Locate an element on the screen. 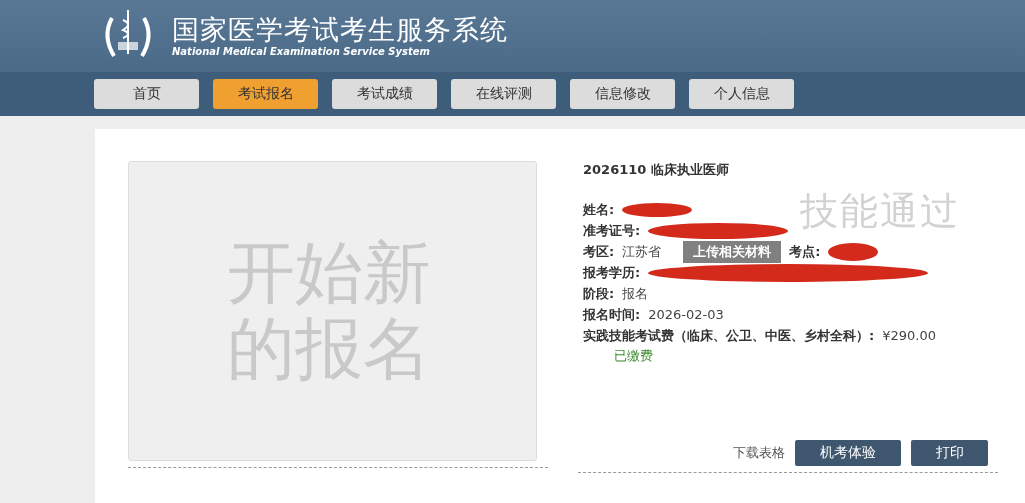 The width and height of the screenshot is (1025, 503). field-label: 报考学历: is located at coordinates (612, 272).